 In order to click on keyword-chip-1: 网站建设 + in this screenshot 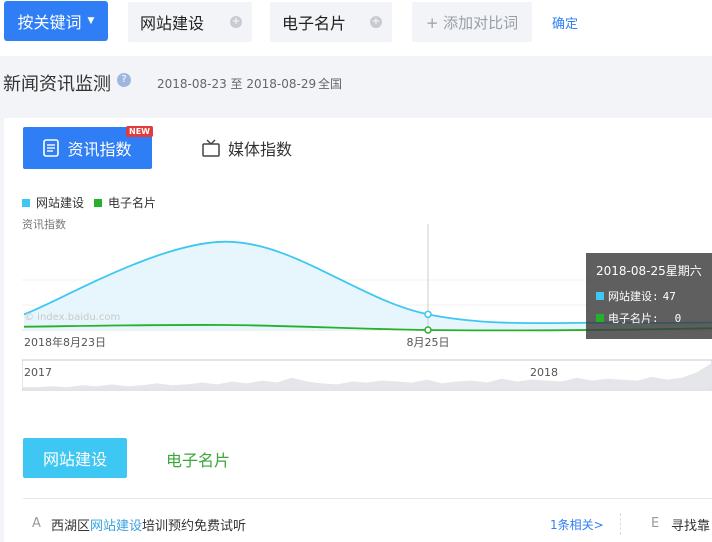, I will do `click(190, 22)`.